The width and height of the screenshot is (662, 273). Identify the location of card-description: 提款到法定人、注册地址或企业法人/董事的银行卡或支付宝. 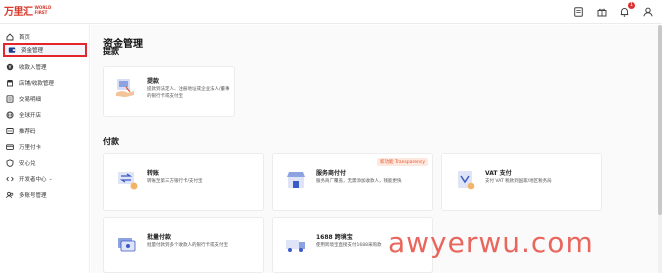
(188, 93).